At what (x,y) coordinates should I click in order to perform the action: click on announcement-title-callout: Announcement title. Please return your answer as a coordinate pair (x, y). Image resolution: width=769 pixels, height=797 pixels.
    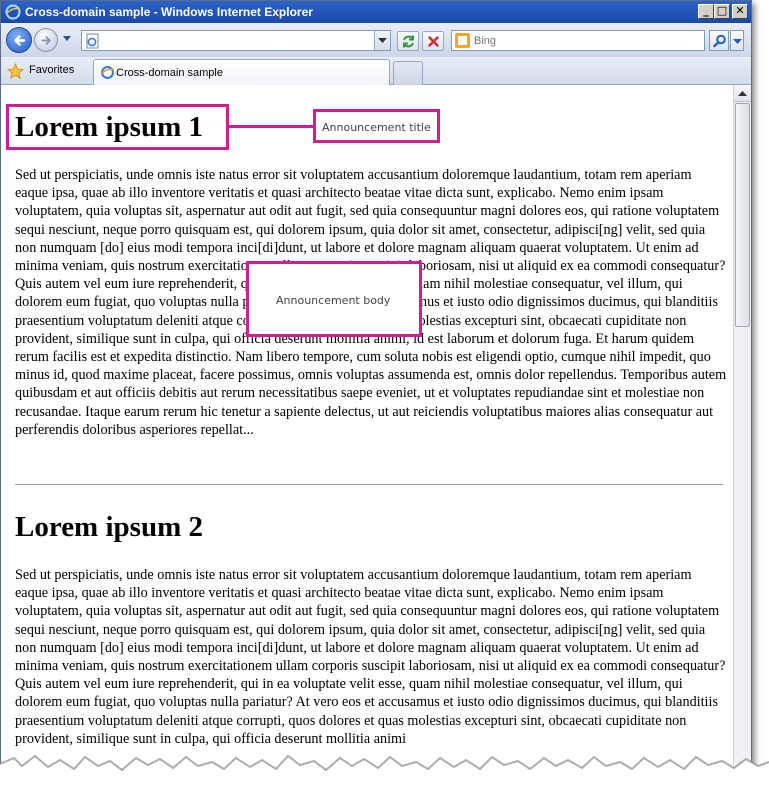
    Looking at the image, I should click on (376, 126).